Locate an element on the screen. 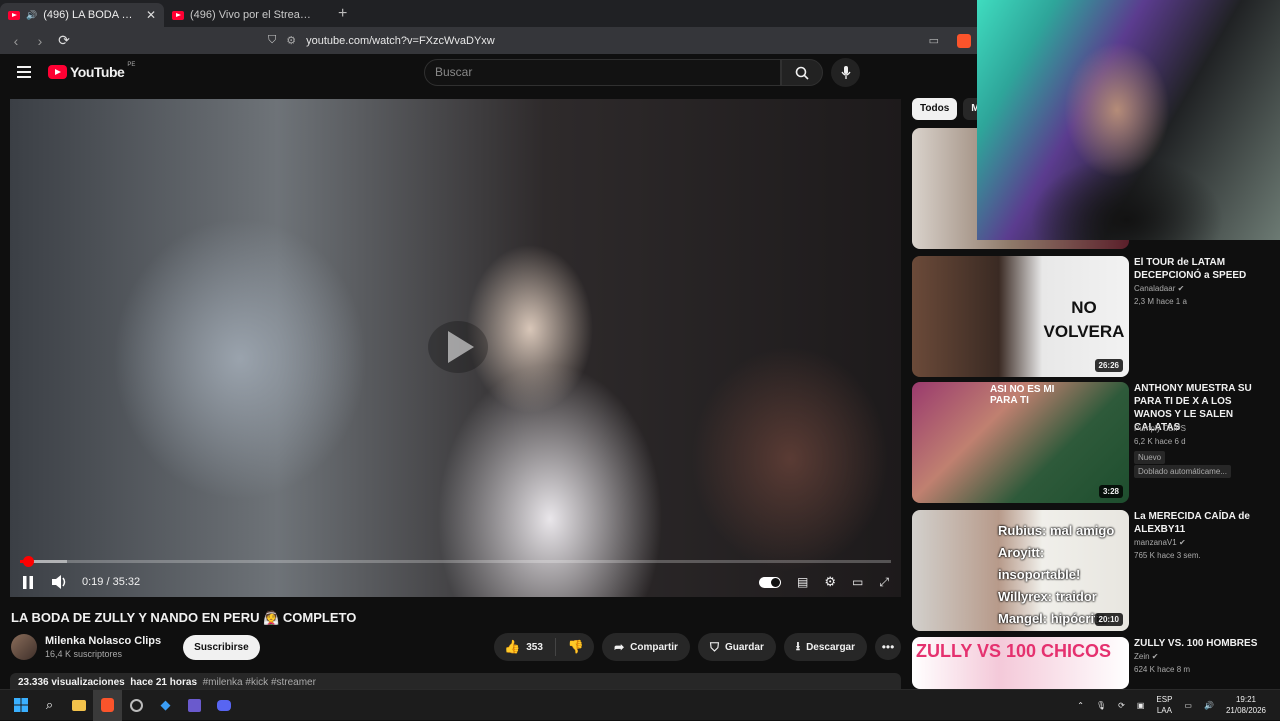  channel-name: Milenka Nolasco Clips is located at coordinates (103, 641).